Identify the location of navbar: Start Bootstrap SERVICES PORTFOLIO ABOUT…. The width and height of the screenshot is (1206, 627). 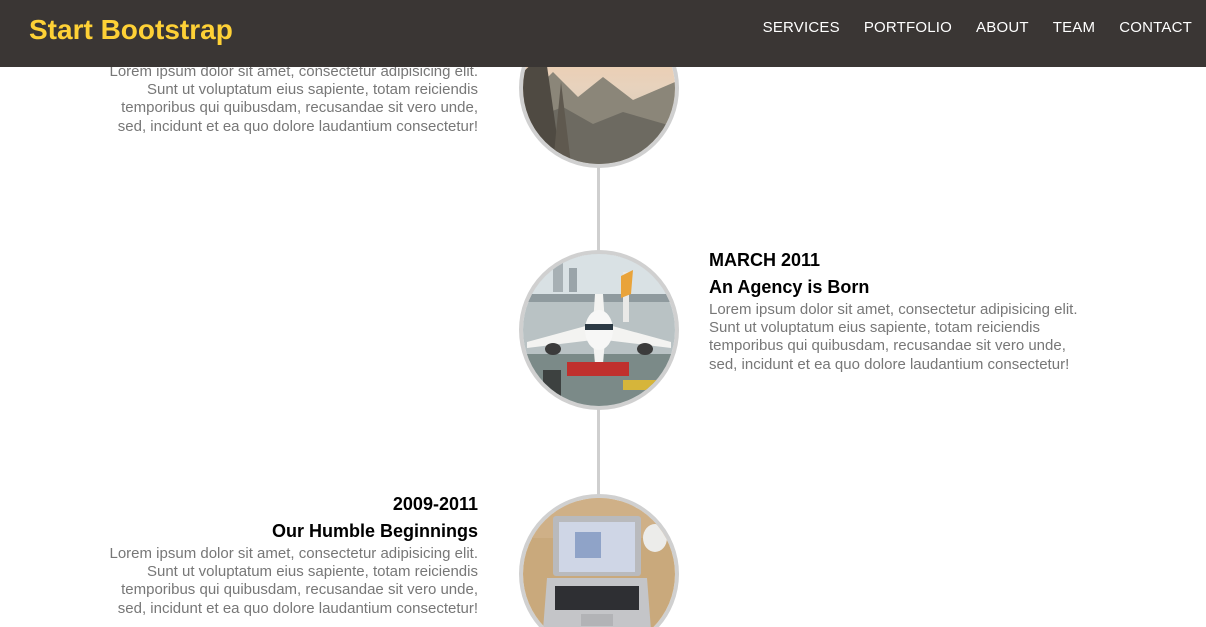
(603, 33).